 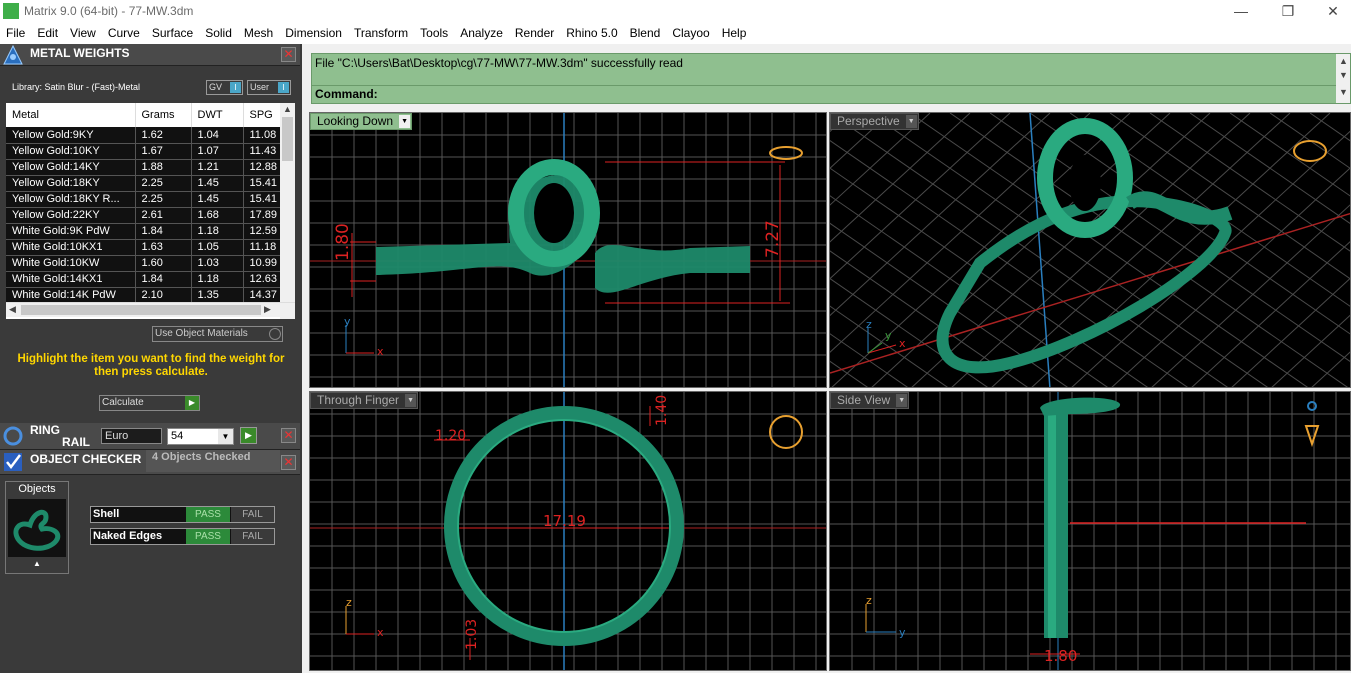 What do you see at coordinates (124, 33) in the screenshot?
I see `menu-curve: Curve` at bounding box center [124, 33].